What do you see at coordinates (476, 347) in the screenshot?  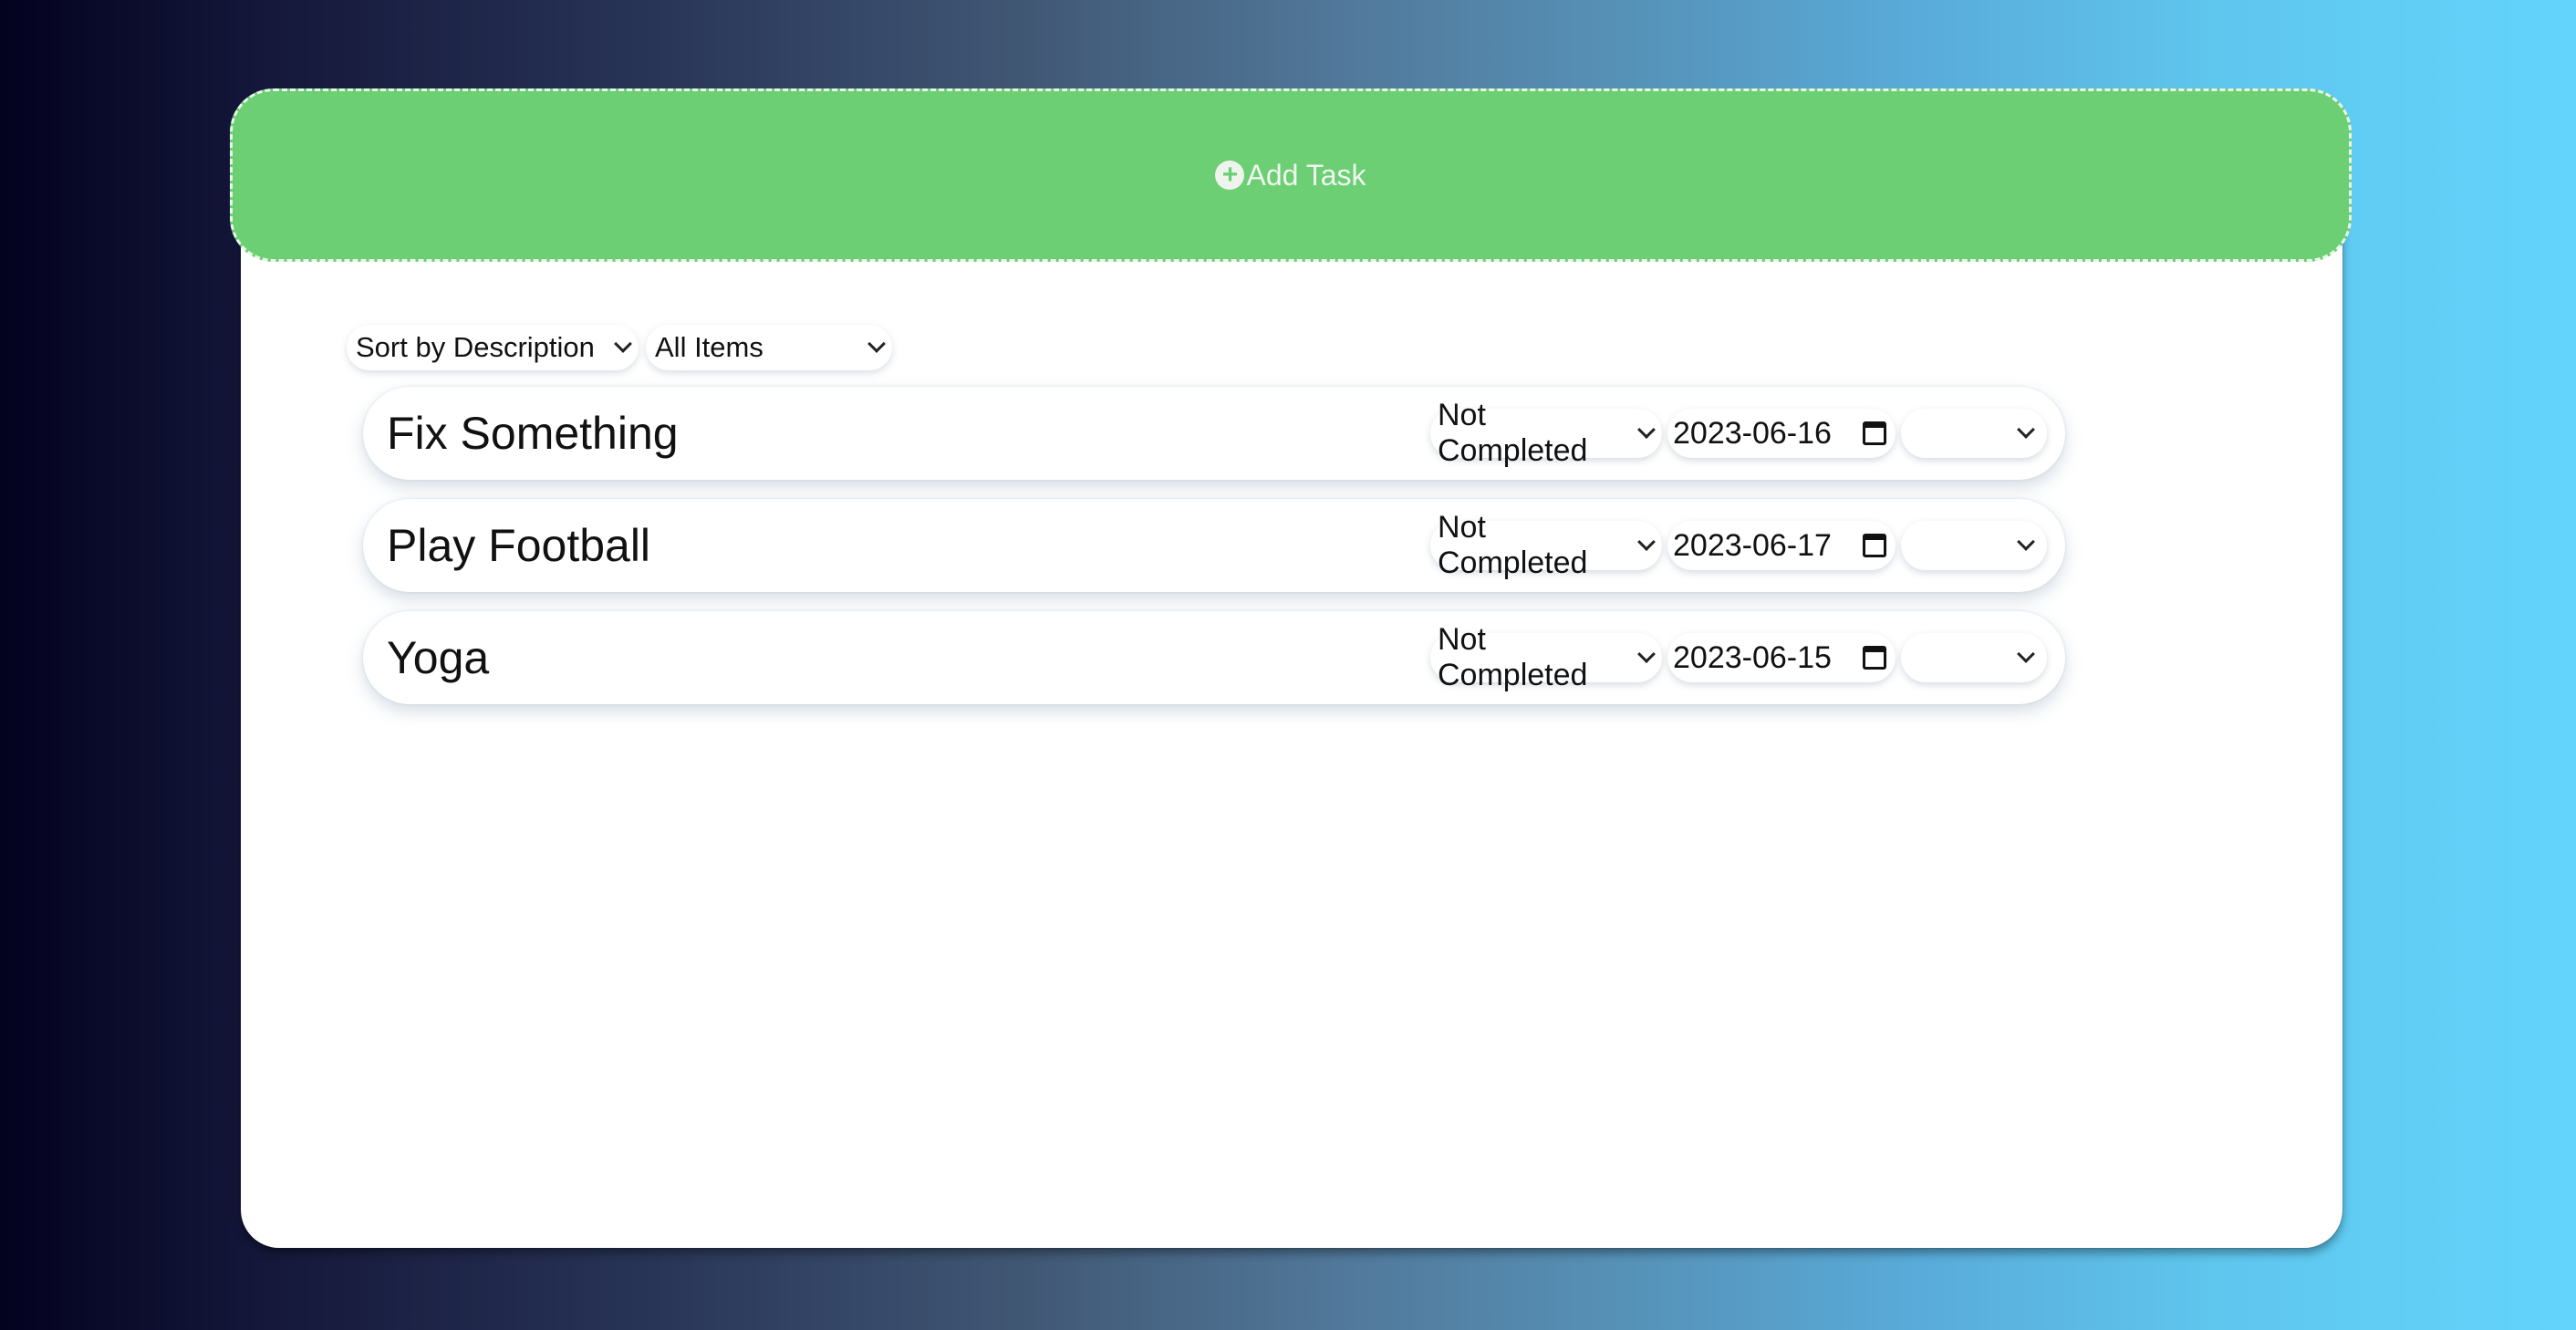 I see `sort-select-value: Sort by Description` at bounding box center [476, 347].